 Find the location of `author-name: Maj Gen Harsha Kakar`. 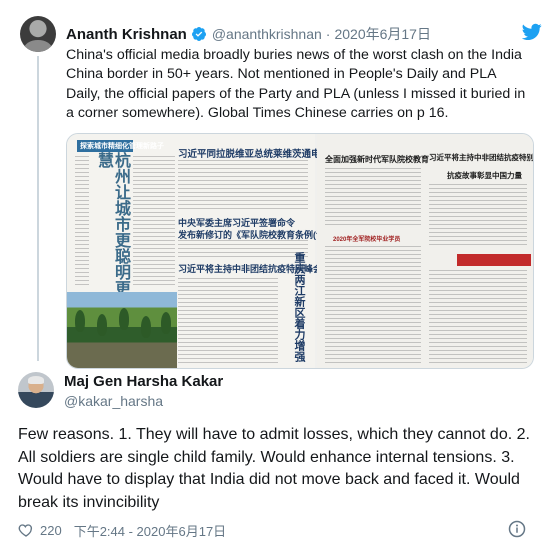

author-name: Maj Gen Harsha Kakar is located at coordinates (143, 381).